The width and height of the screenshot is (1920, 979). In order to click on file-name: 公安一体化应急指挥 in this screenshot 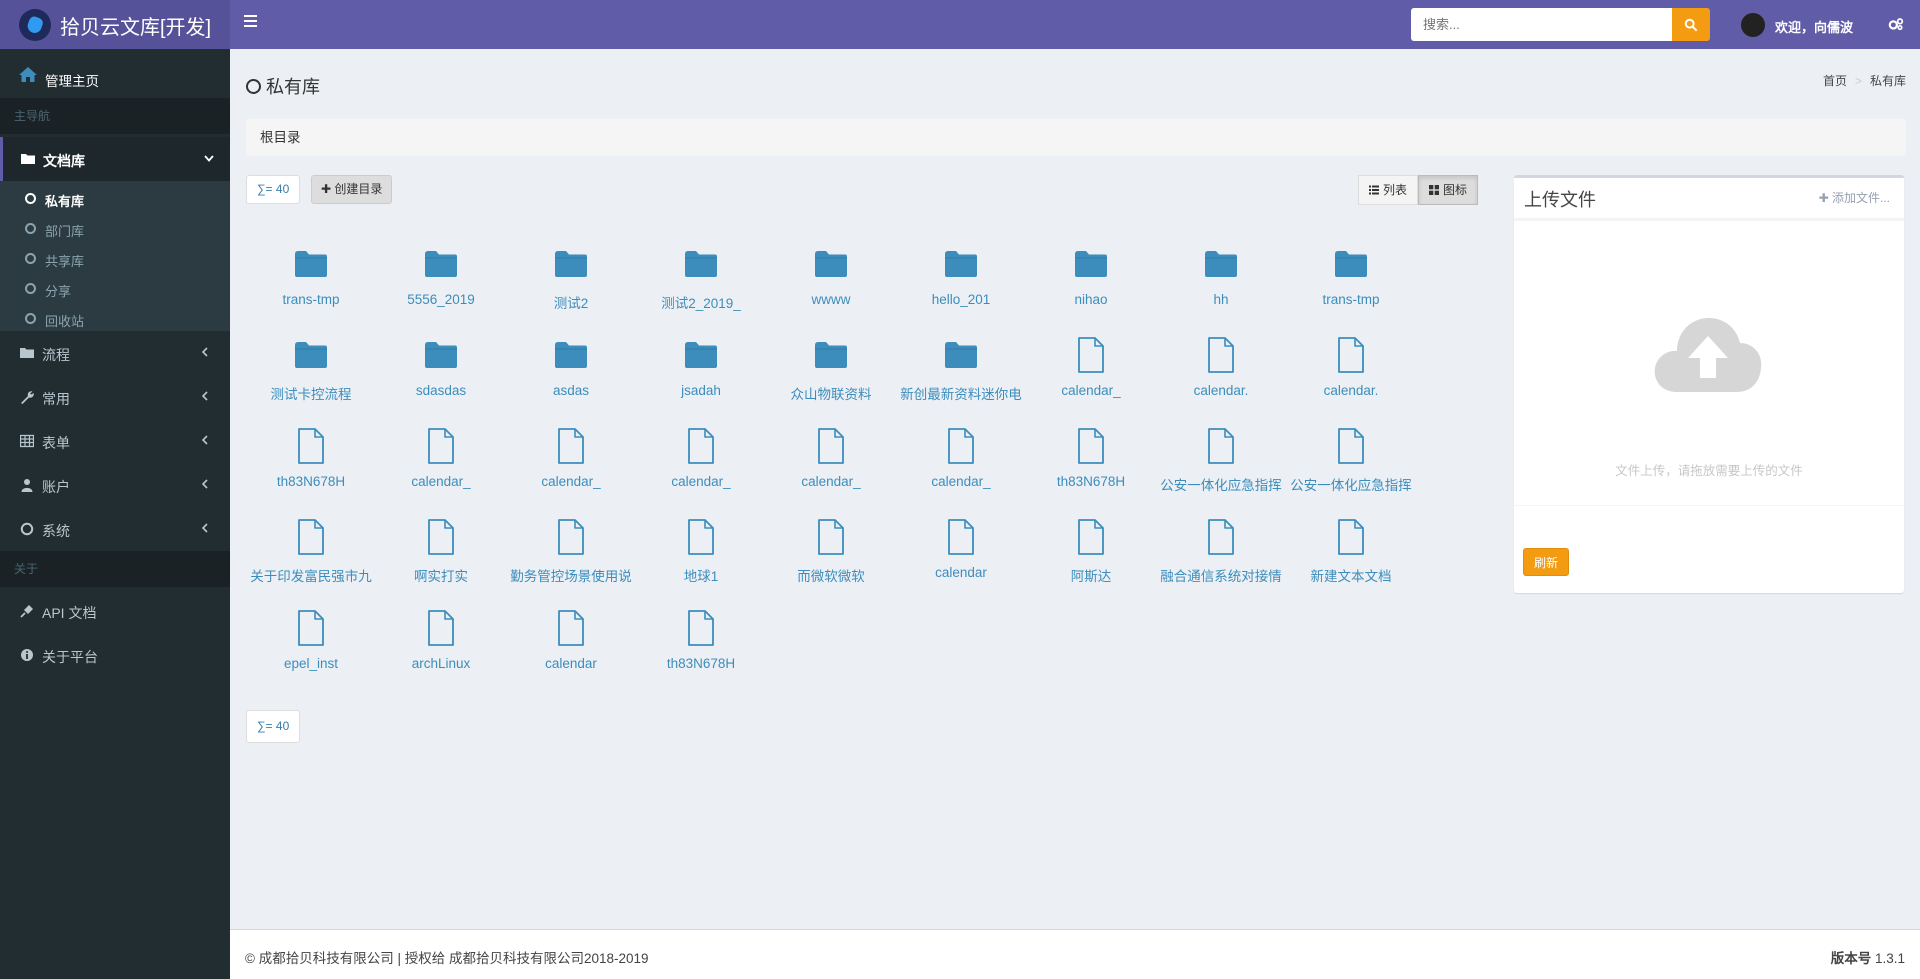, I will do `click(1351, 485)`.